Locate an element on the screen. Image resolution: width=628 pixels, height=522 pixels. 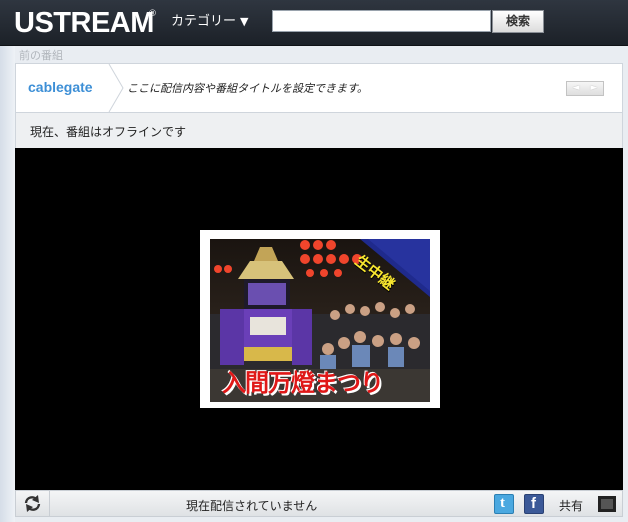
next-arrow-button: ► is located at coordinates (594, 88).